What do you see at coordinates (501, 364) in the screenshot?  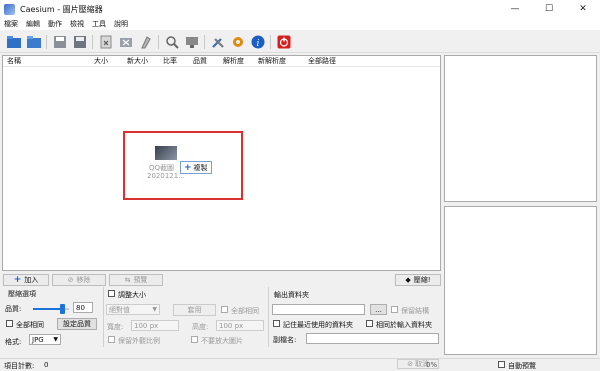 I see `auto-preview-checkbox` at bounding box center [501, 364].